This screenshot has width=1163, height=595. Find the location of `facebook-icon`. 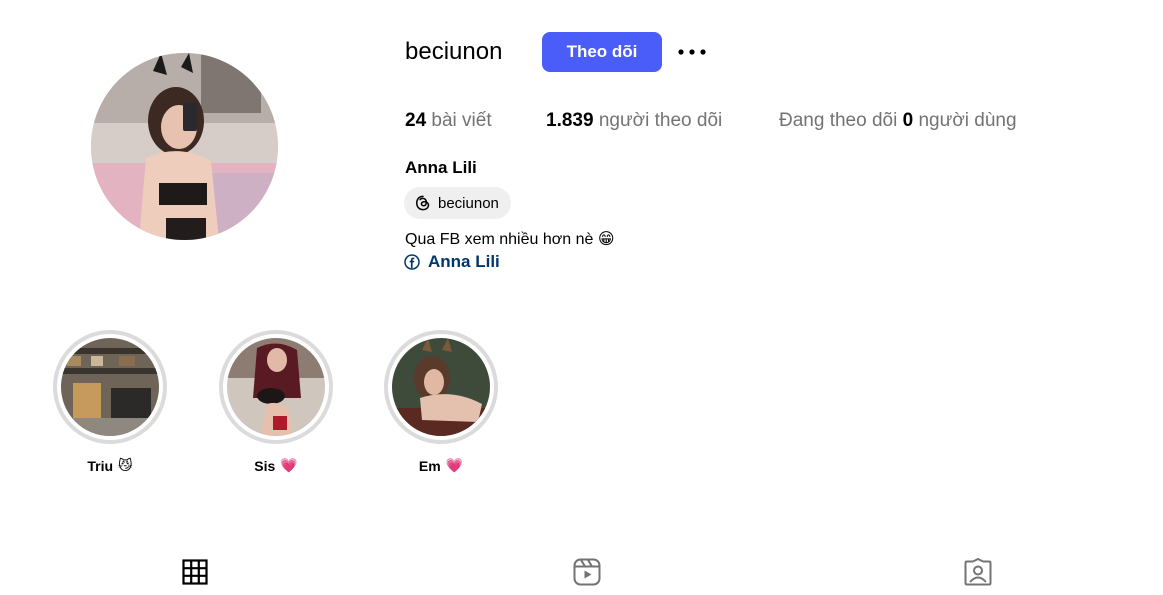

facebook-icon is located at coordinates (412, 262).